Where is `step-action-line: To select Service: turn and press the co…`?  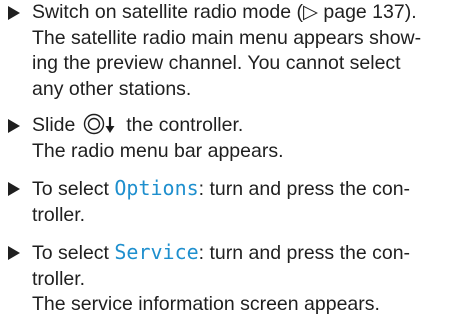 step-action-line: To select Service: turn and press the co… is located at coordinates (247, 253).